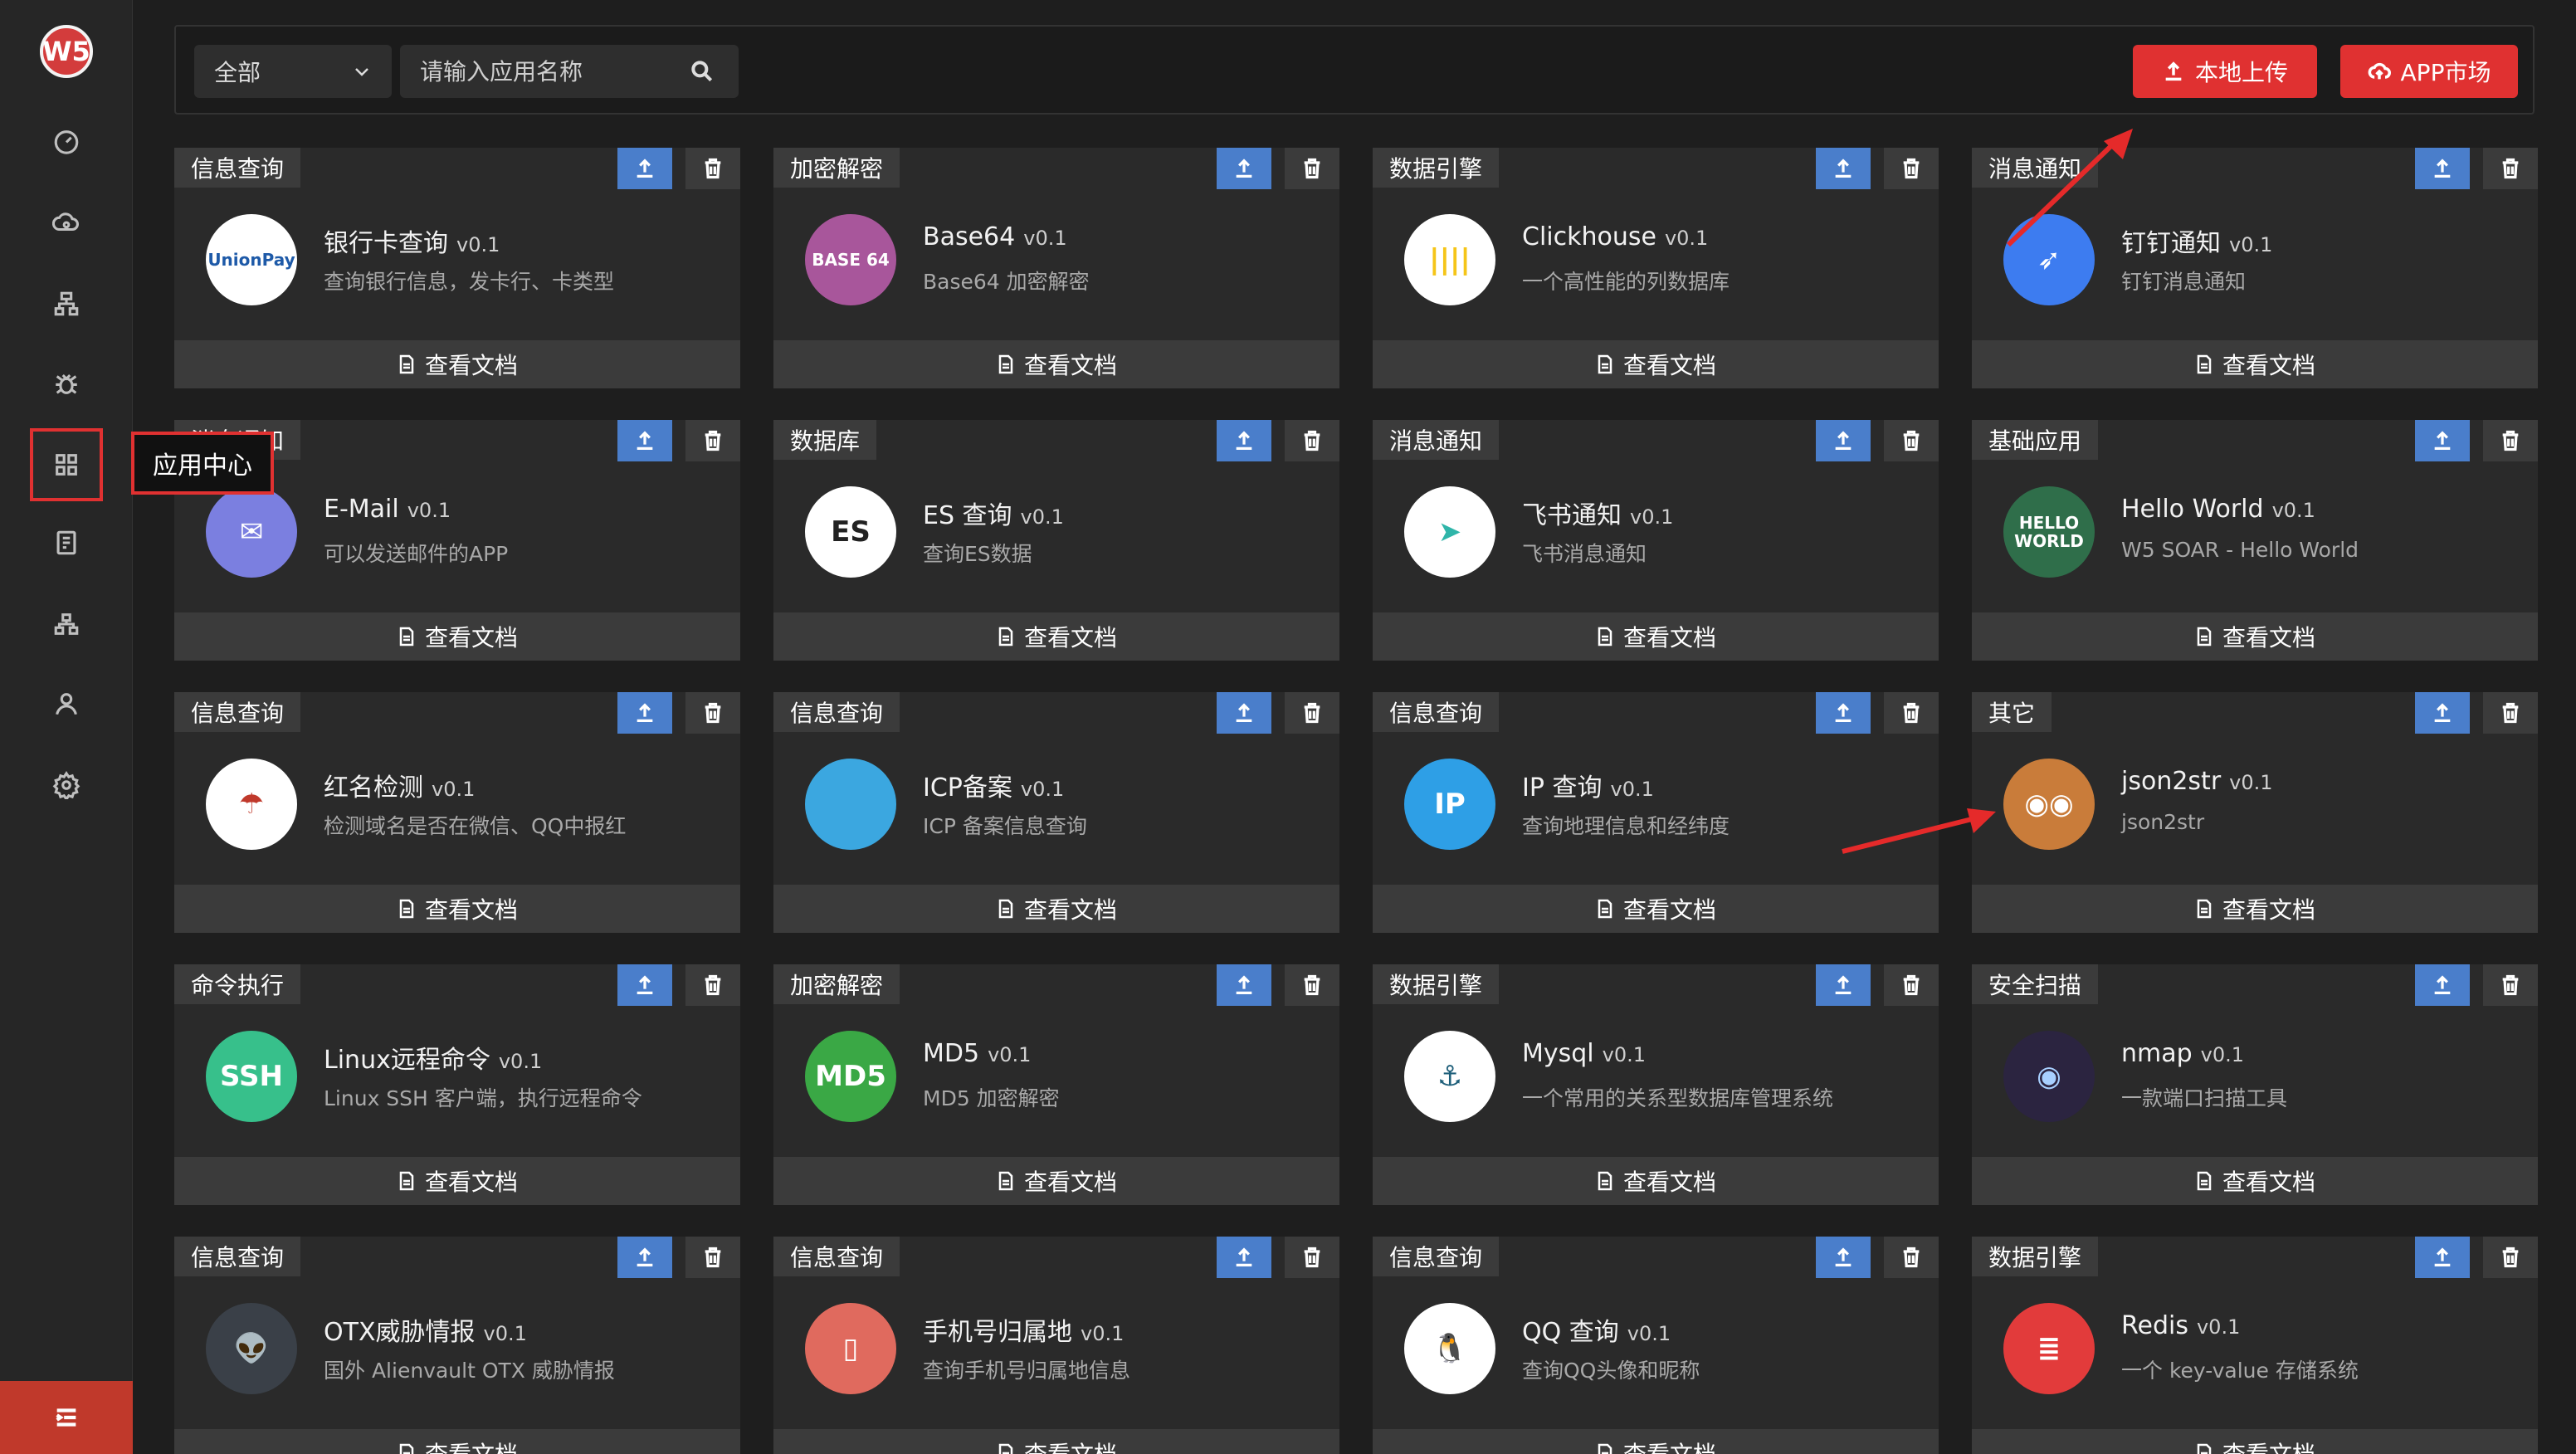 This screenshot has width=2576, height=1454. Describe the element at coordinates (1656, 268) in the screenshot. I see `app-card: 数据引擎 |||| Clickhouse v0.1 一个高性能的列数据库 查看文档` at that location.